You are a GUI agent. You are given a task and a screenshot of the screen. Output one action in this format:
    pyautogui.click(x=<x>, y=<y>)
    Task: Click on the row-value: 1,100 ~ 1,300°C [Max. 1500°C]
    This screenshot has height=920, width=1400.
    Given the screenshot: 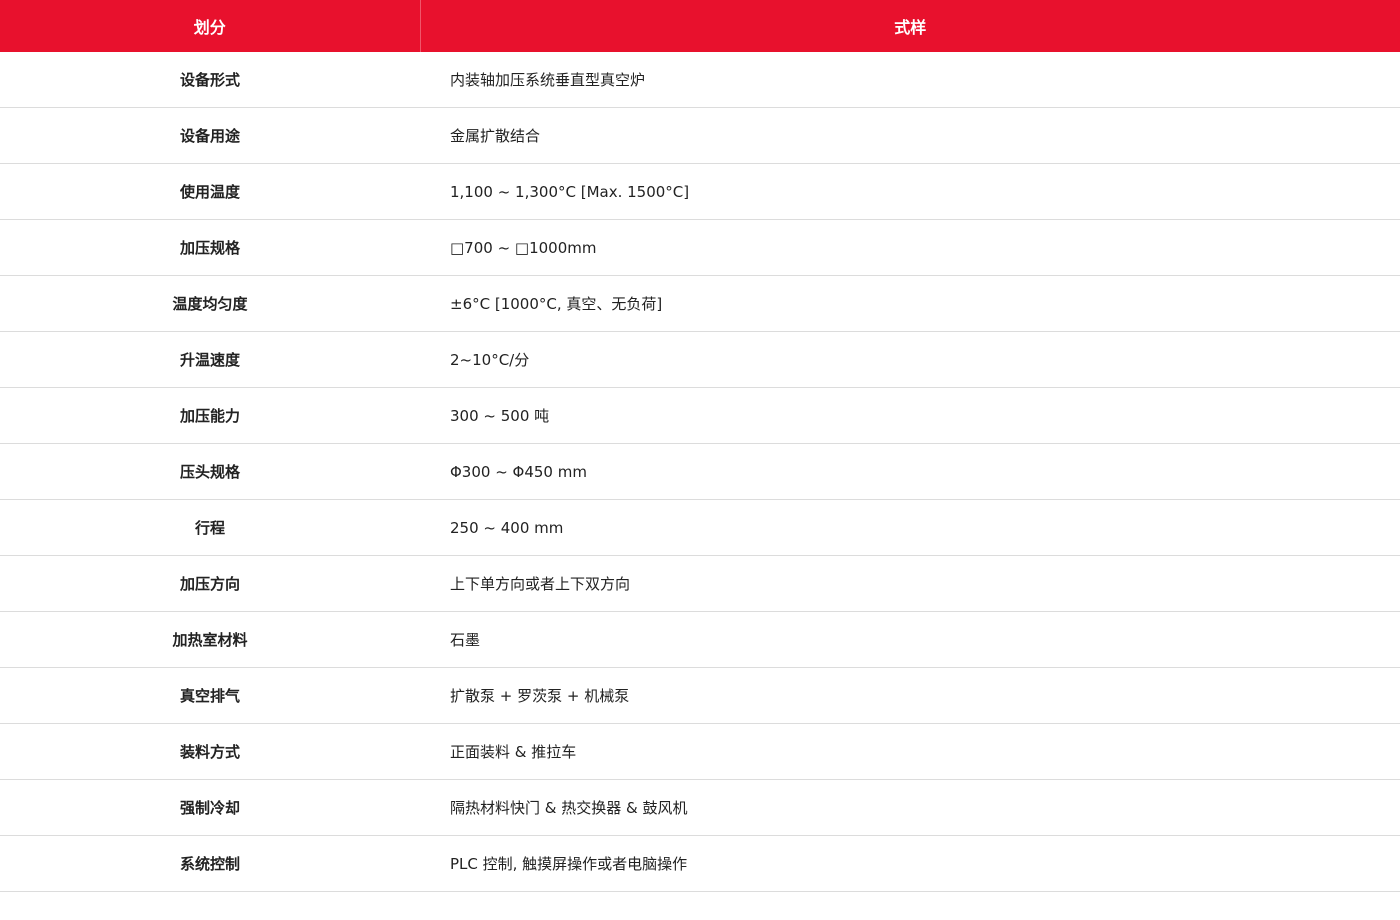 What is the action you would take?
    pyautogui.click(x=910, y=191)
    